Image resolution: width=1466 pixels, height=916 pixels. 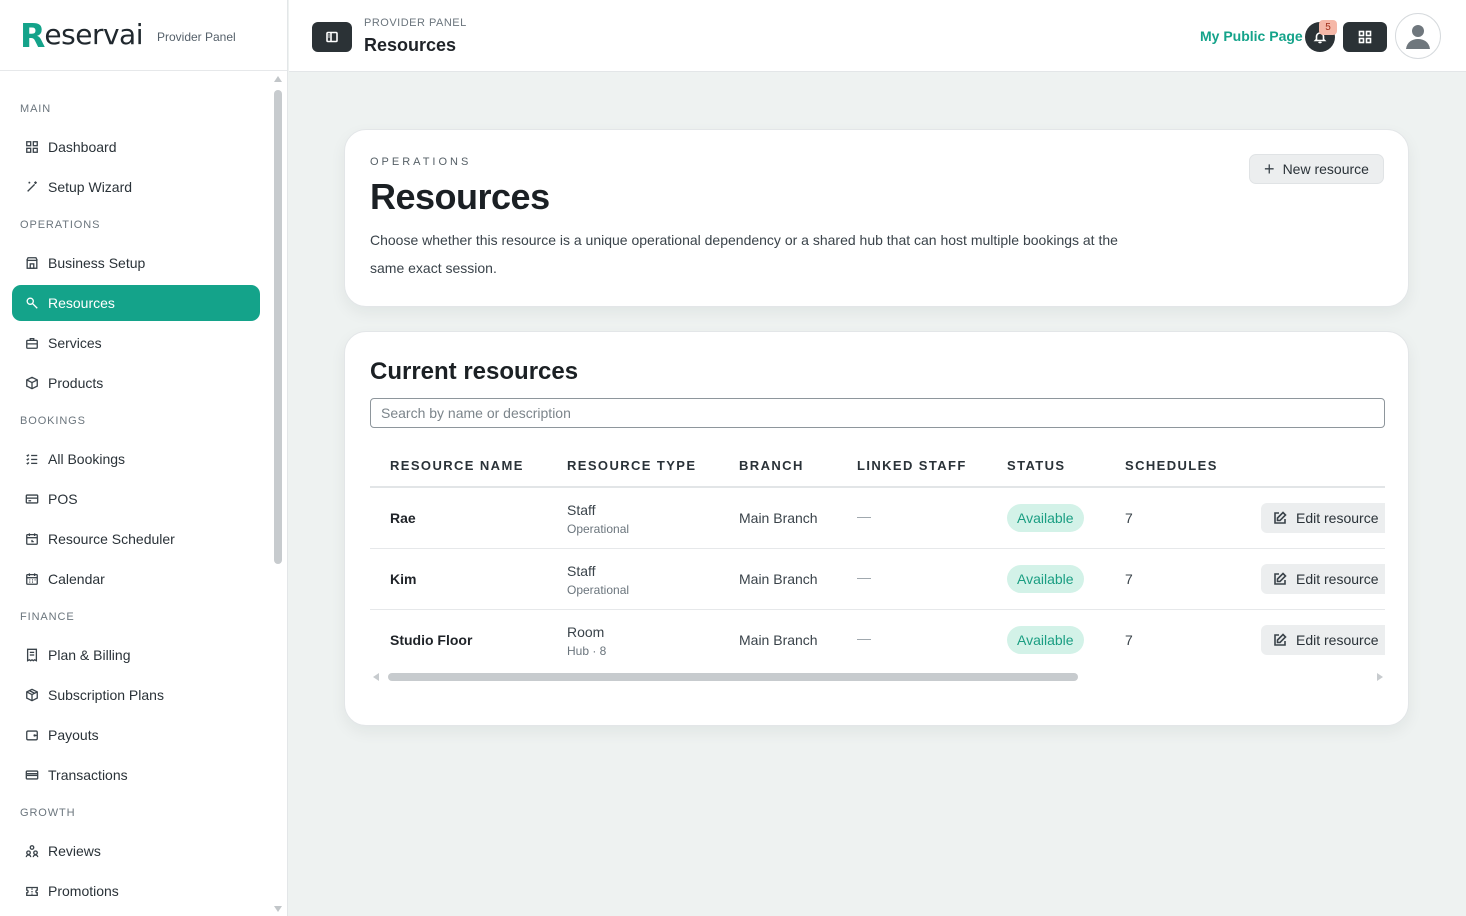 What do you see at coordinates (136, 459) in the screenshot?
I see `sidebar-item-all-bookings: All Bookings` at bounding box center [136, 459].